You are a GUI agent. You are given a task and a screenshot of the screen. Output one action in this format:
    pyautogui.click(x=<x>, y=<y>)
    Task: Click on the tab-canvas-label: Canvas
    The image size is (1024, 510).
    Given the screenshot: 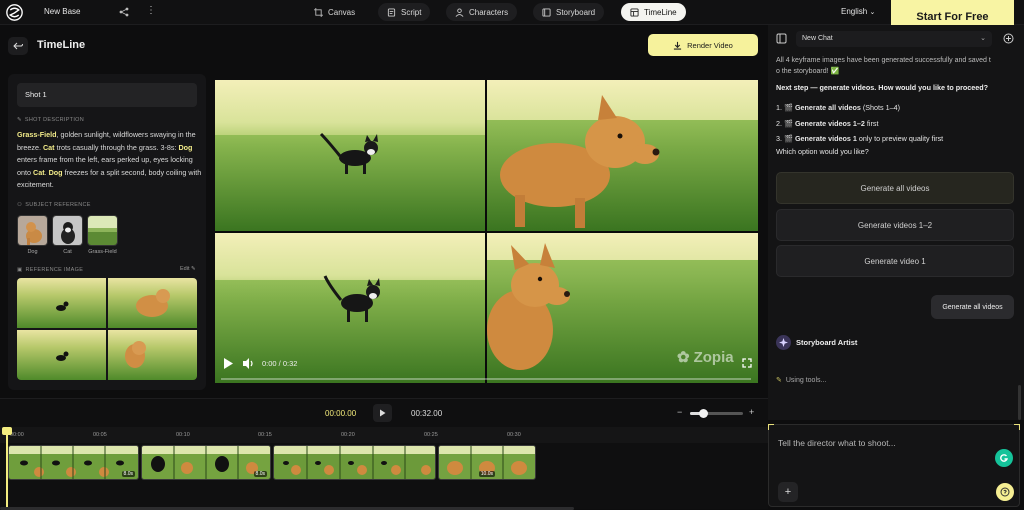 What is the action you would take?
    pyautogui.click(x=342, y=12)
    